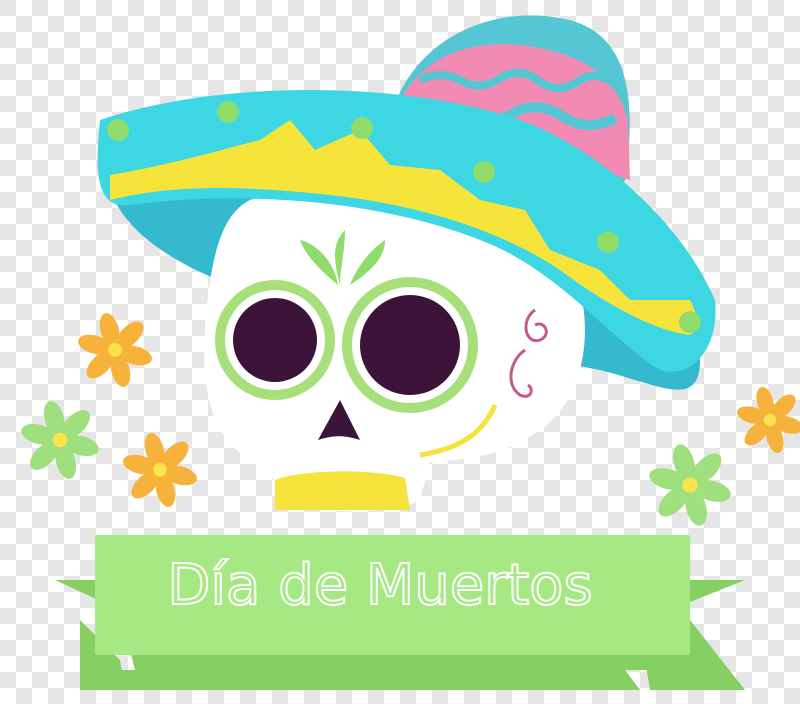  What do you see at coordinates (342, 490) in the screenshot?
I see `teeth-icon` at bounding box center [342, 490].